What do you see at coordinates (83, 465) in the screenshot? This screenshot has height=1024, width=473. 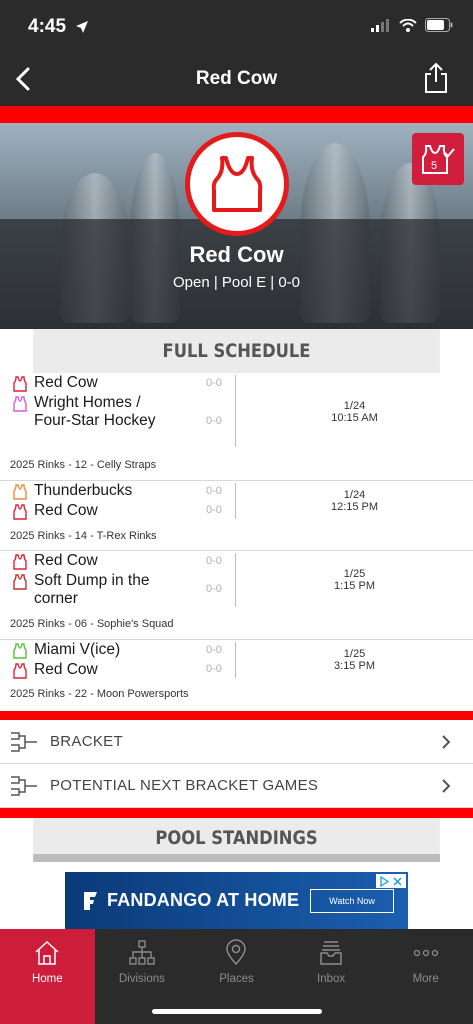 I see `venue: 2025 Rinks - 12 - Celly Straps` at bounding box center [83, 465].